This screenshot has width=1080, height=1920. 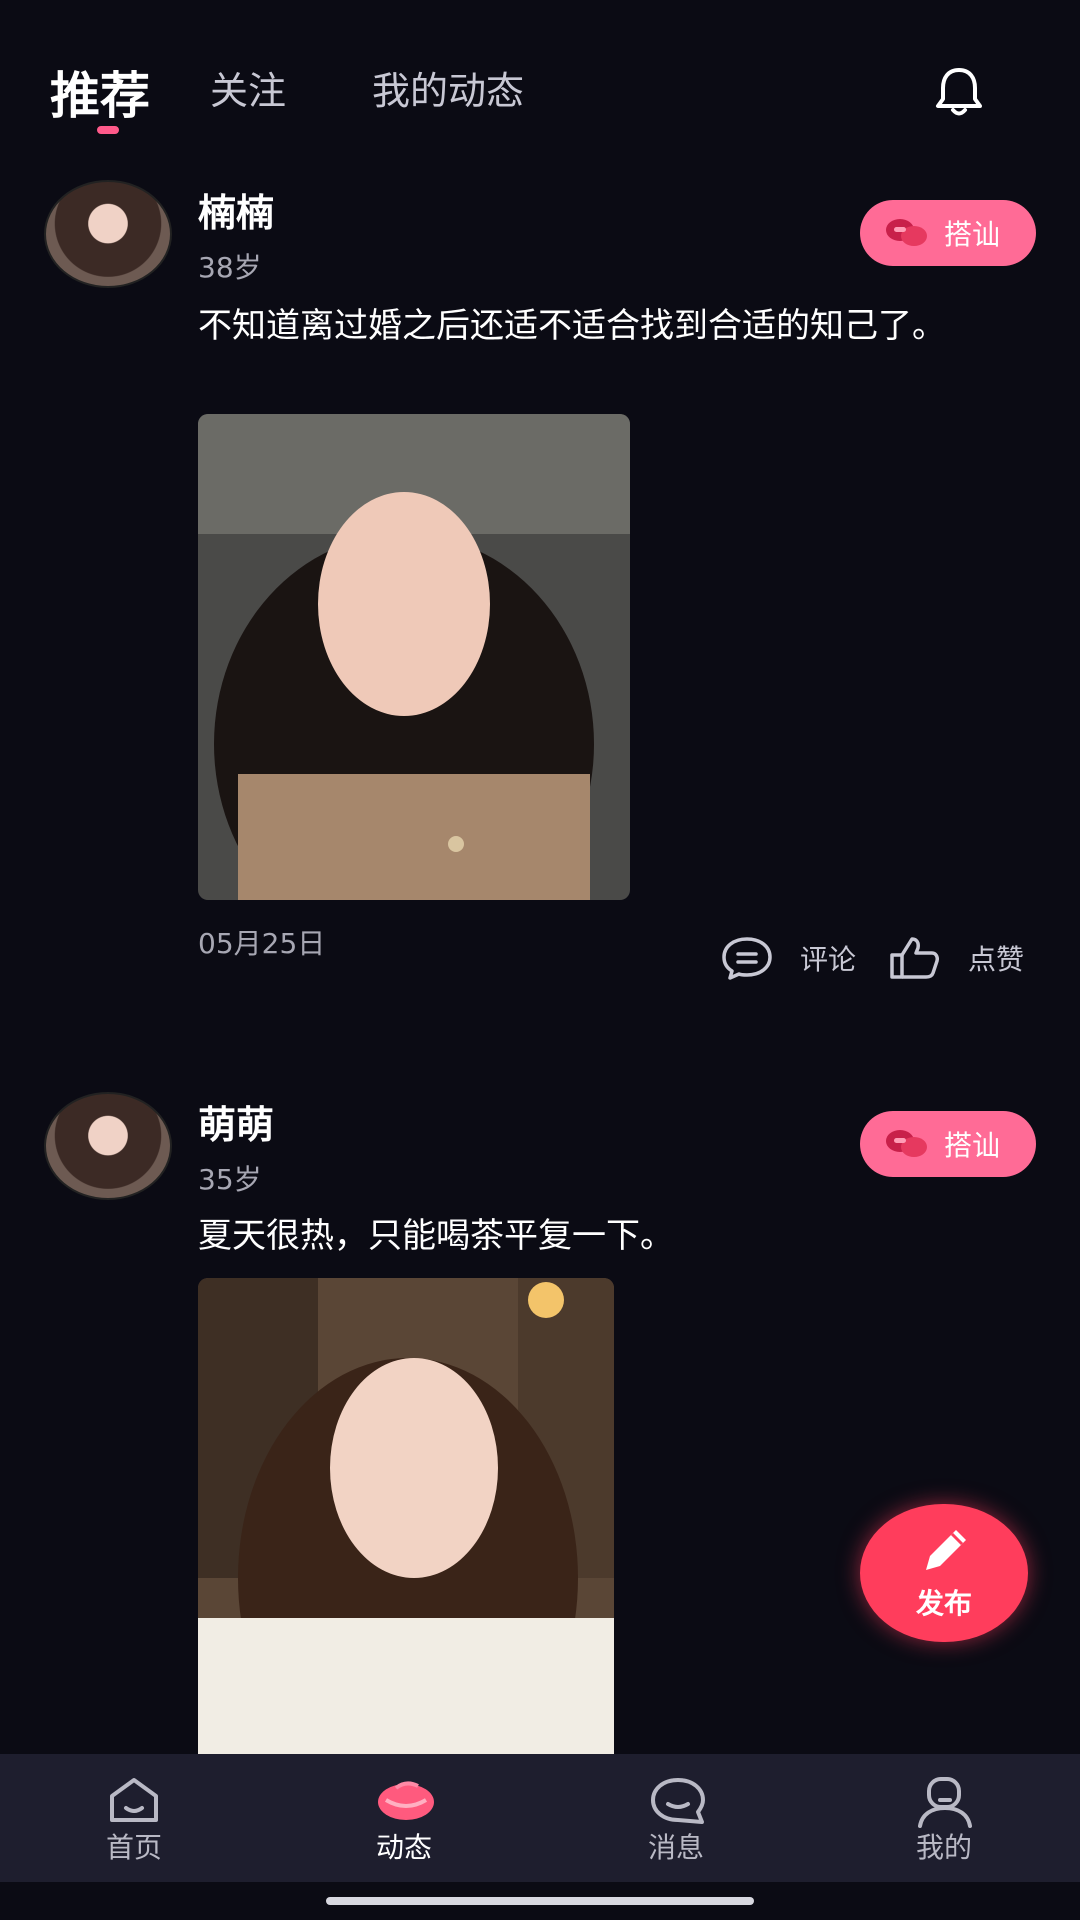 I want to click on nav-messages-label: 消息, so click(x=675, y=1847).